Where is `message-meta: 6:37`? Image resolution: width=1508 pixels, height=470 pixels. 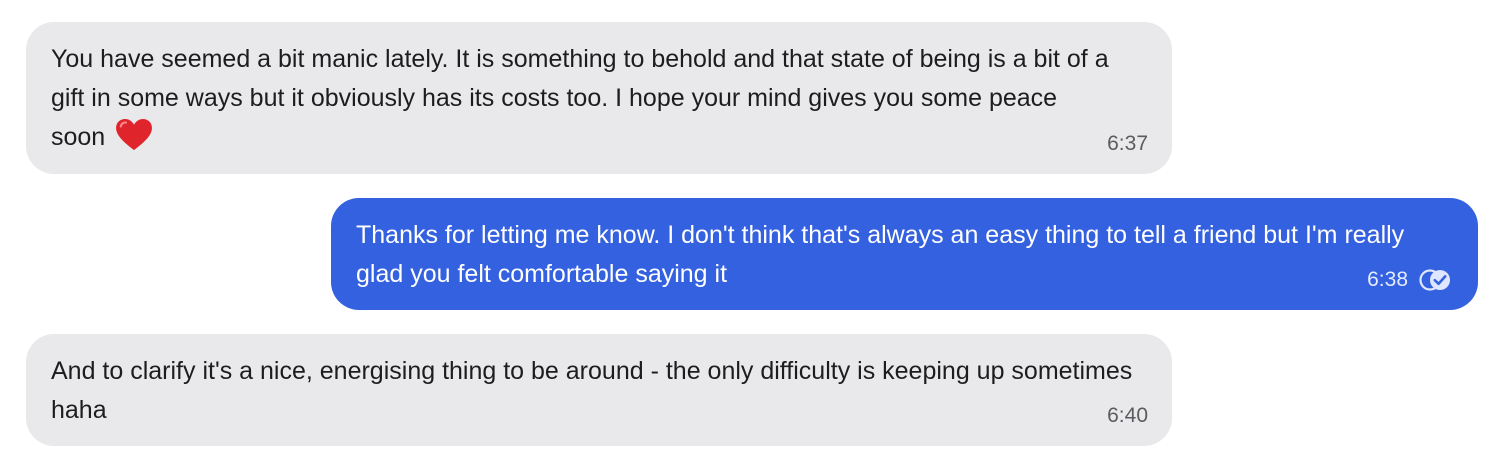 message-meta: 6:37 is located at coordinates (1127, 144).